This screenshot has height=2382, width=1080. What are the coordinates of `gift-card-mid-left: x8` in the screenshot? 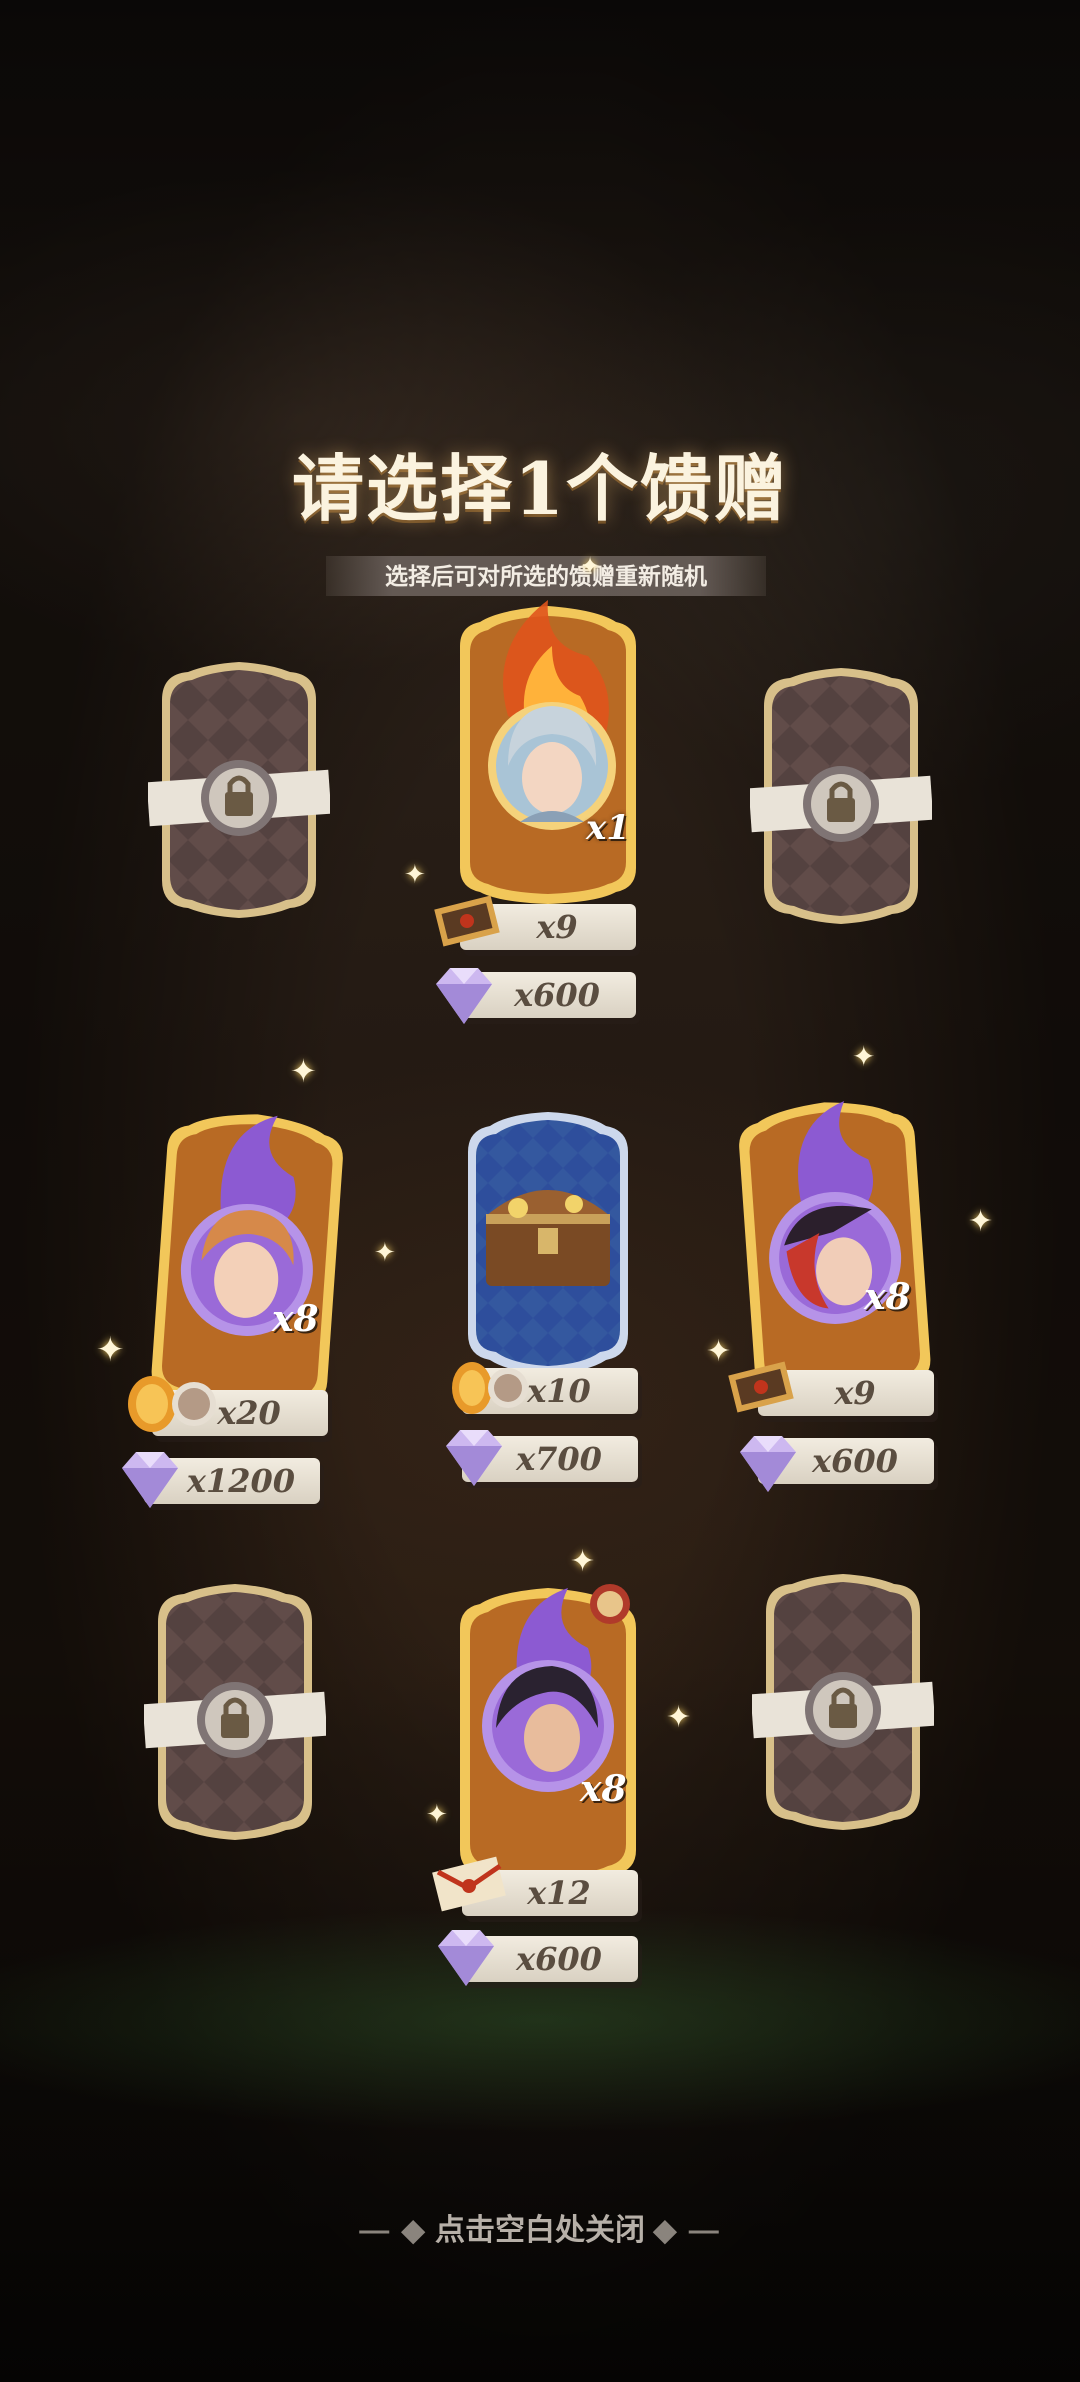 It's located at (248, 1254).